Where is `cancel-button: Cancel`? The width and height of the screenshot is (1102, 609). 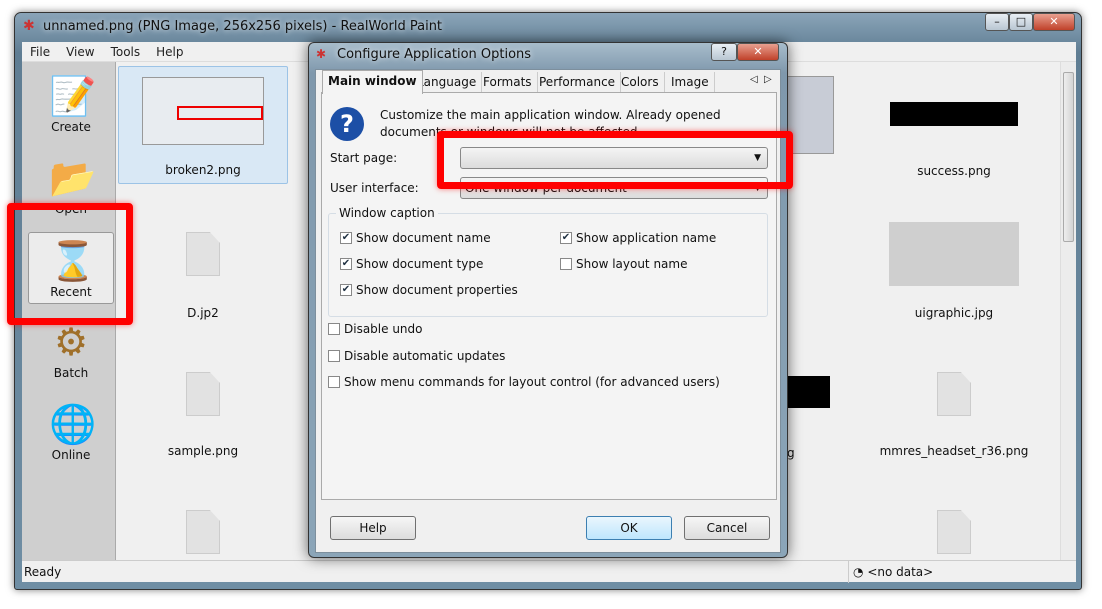
cancel-button: Cancel is located at coordinates (727, 528).